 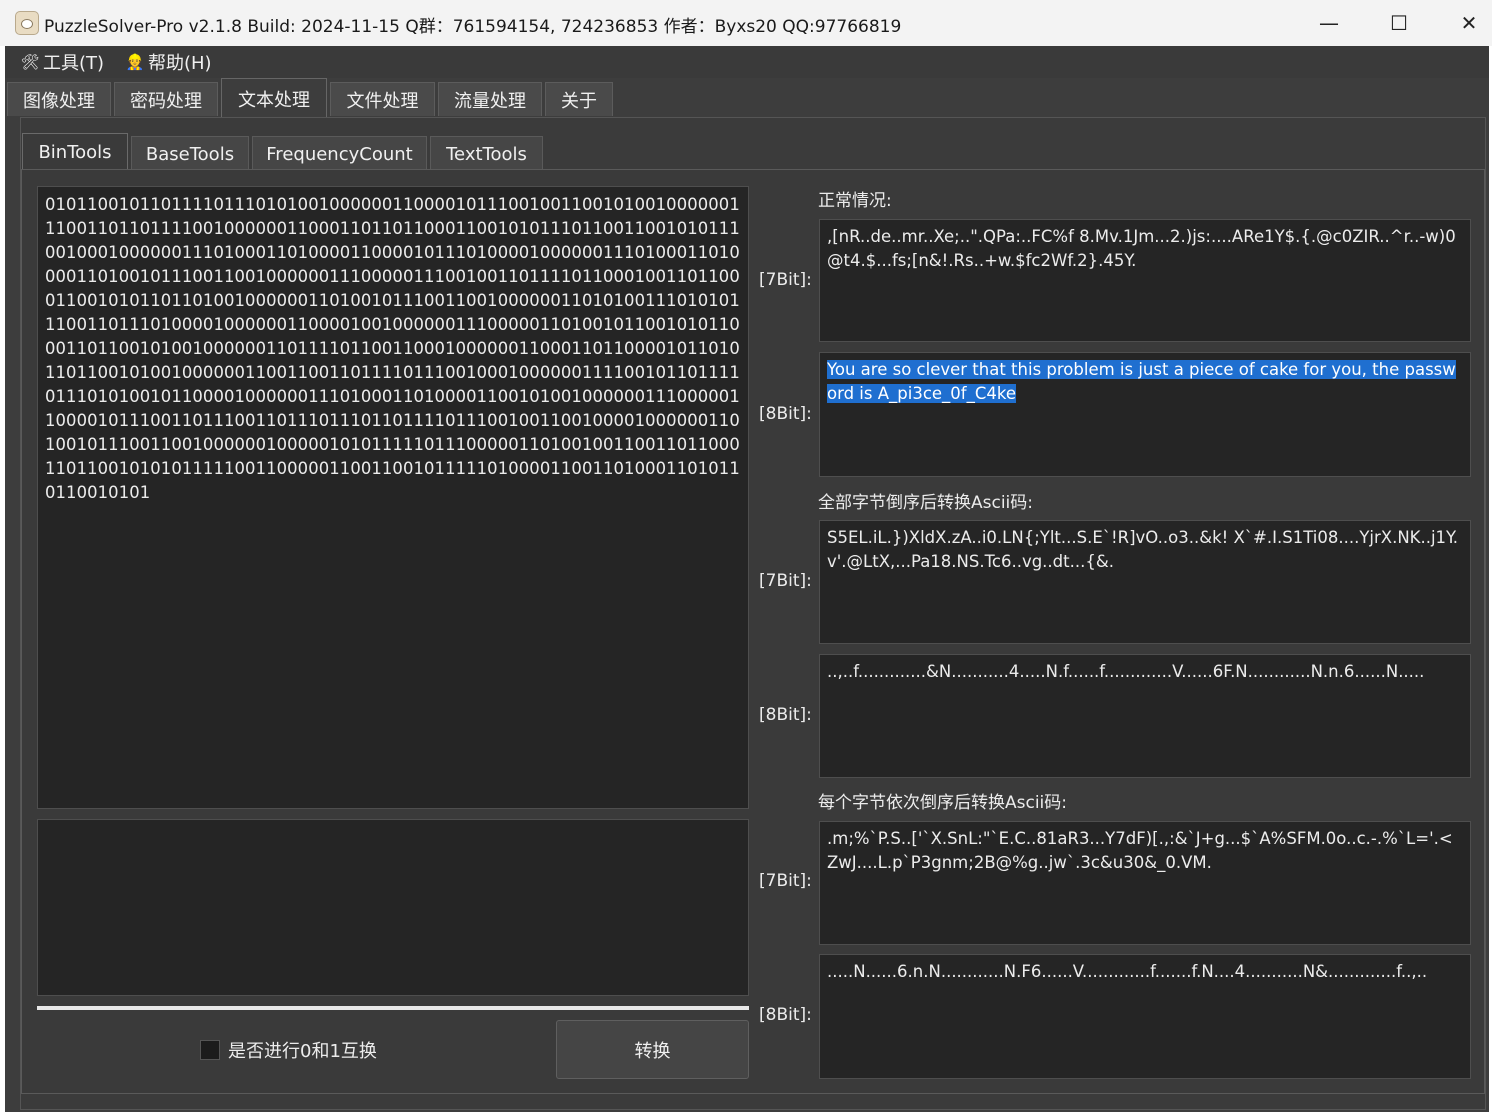 What do you see at coordinates (274, 98) in the screenshot?
I see `tab-text: 文本处理` at bounding box center [274, 98].